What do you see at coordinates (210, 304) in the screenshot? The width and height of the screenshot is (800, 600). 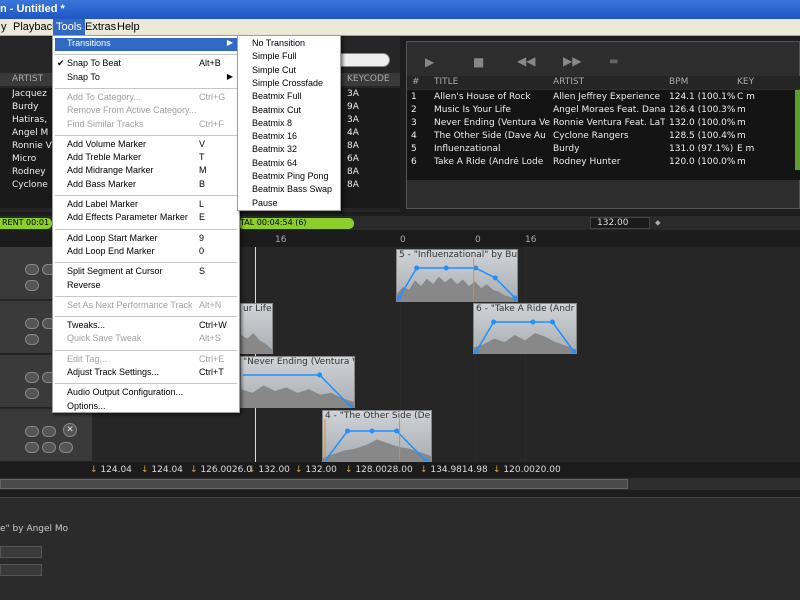 I see `menu-item-shortcut: Alt+N` at bounding box center [210, 304].